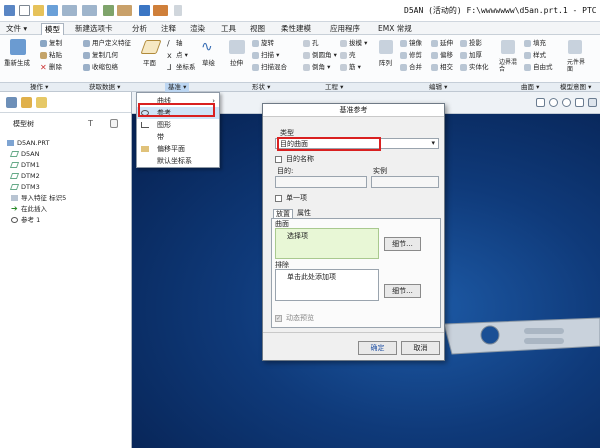  Describe the element at coordinates (553, 102) in the screenshot. I see `zoom-in-icon` at that location.